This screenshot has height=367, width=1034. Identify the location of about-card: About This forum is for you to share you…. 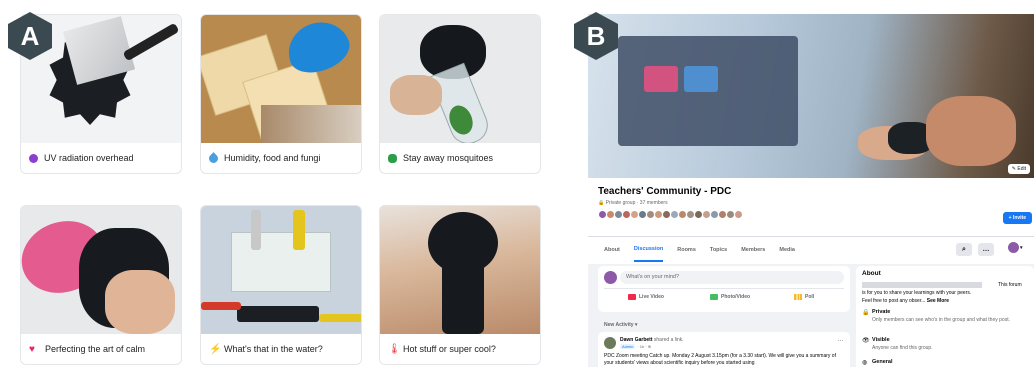
(945, 316).